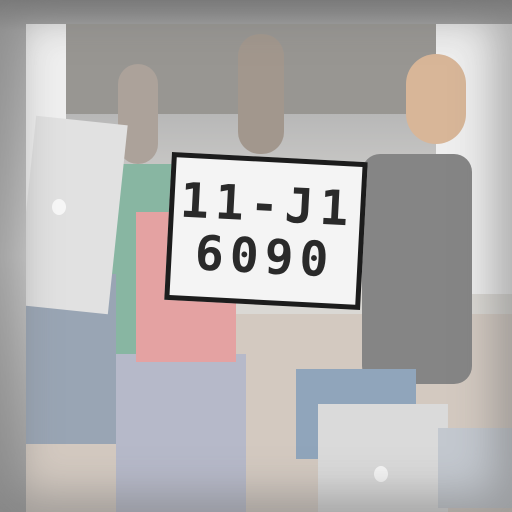 The width and height of the screenshot is (512, 512). I want to click on license-plate: 11-J1 6090, so click(266, 231).